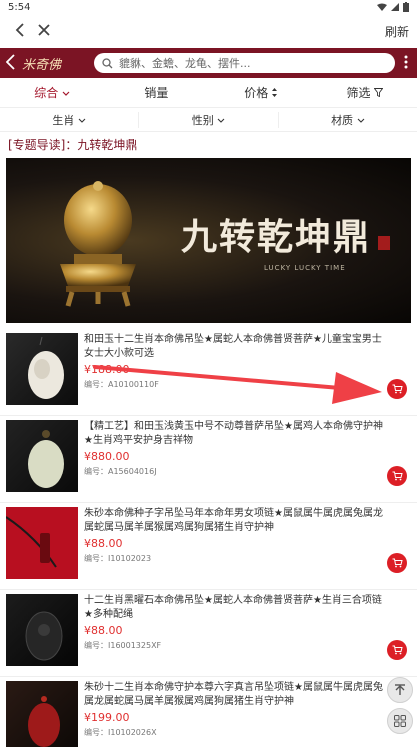  Describe the element at coordinates (384, 243) in the screenshot. I see `seal-stamp` at that location.